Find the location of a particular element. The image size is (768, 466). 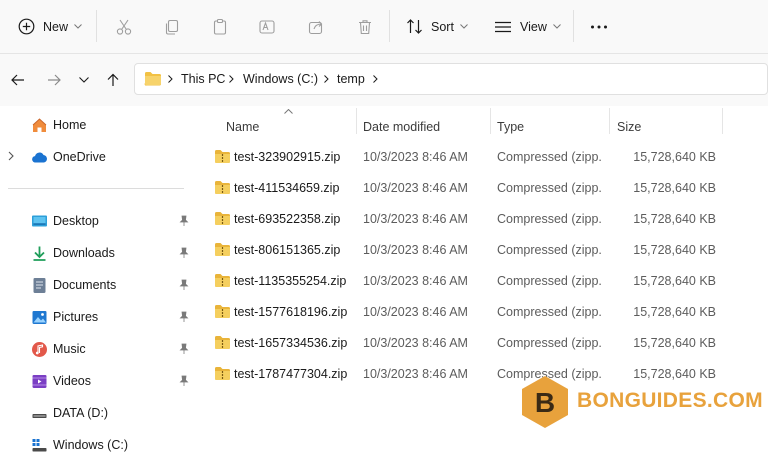

sidebar-item-desktop: Desktop is located at coordinates (97, 221).